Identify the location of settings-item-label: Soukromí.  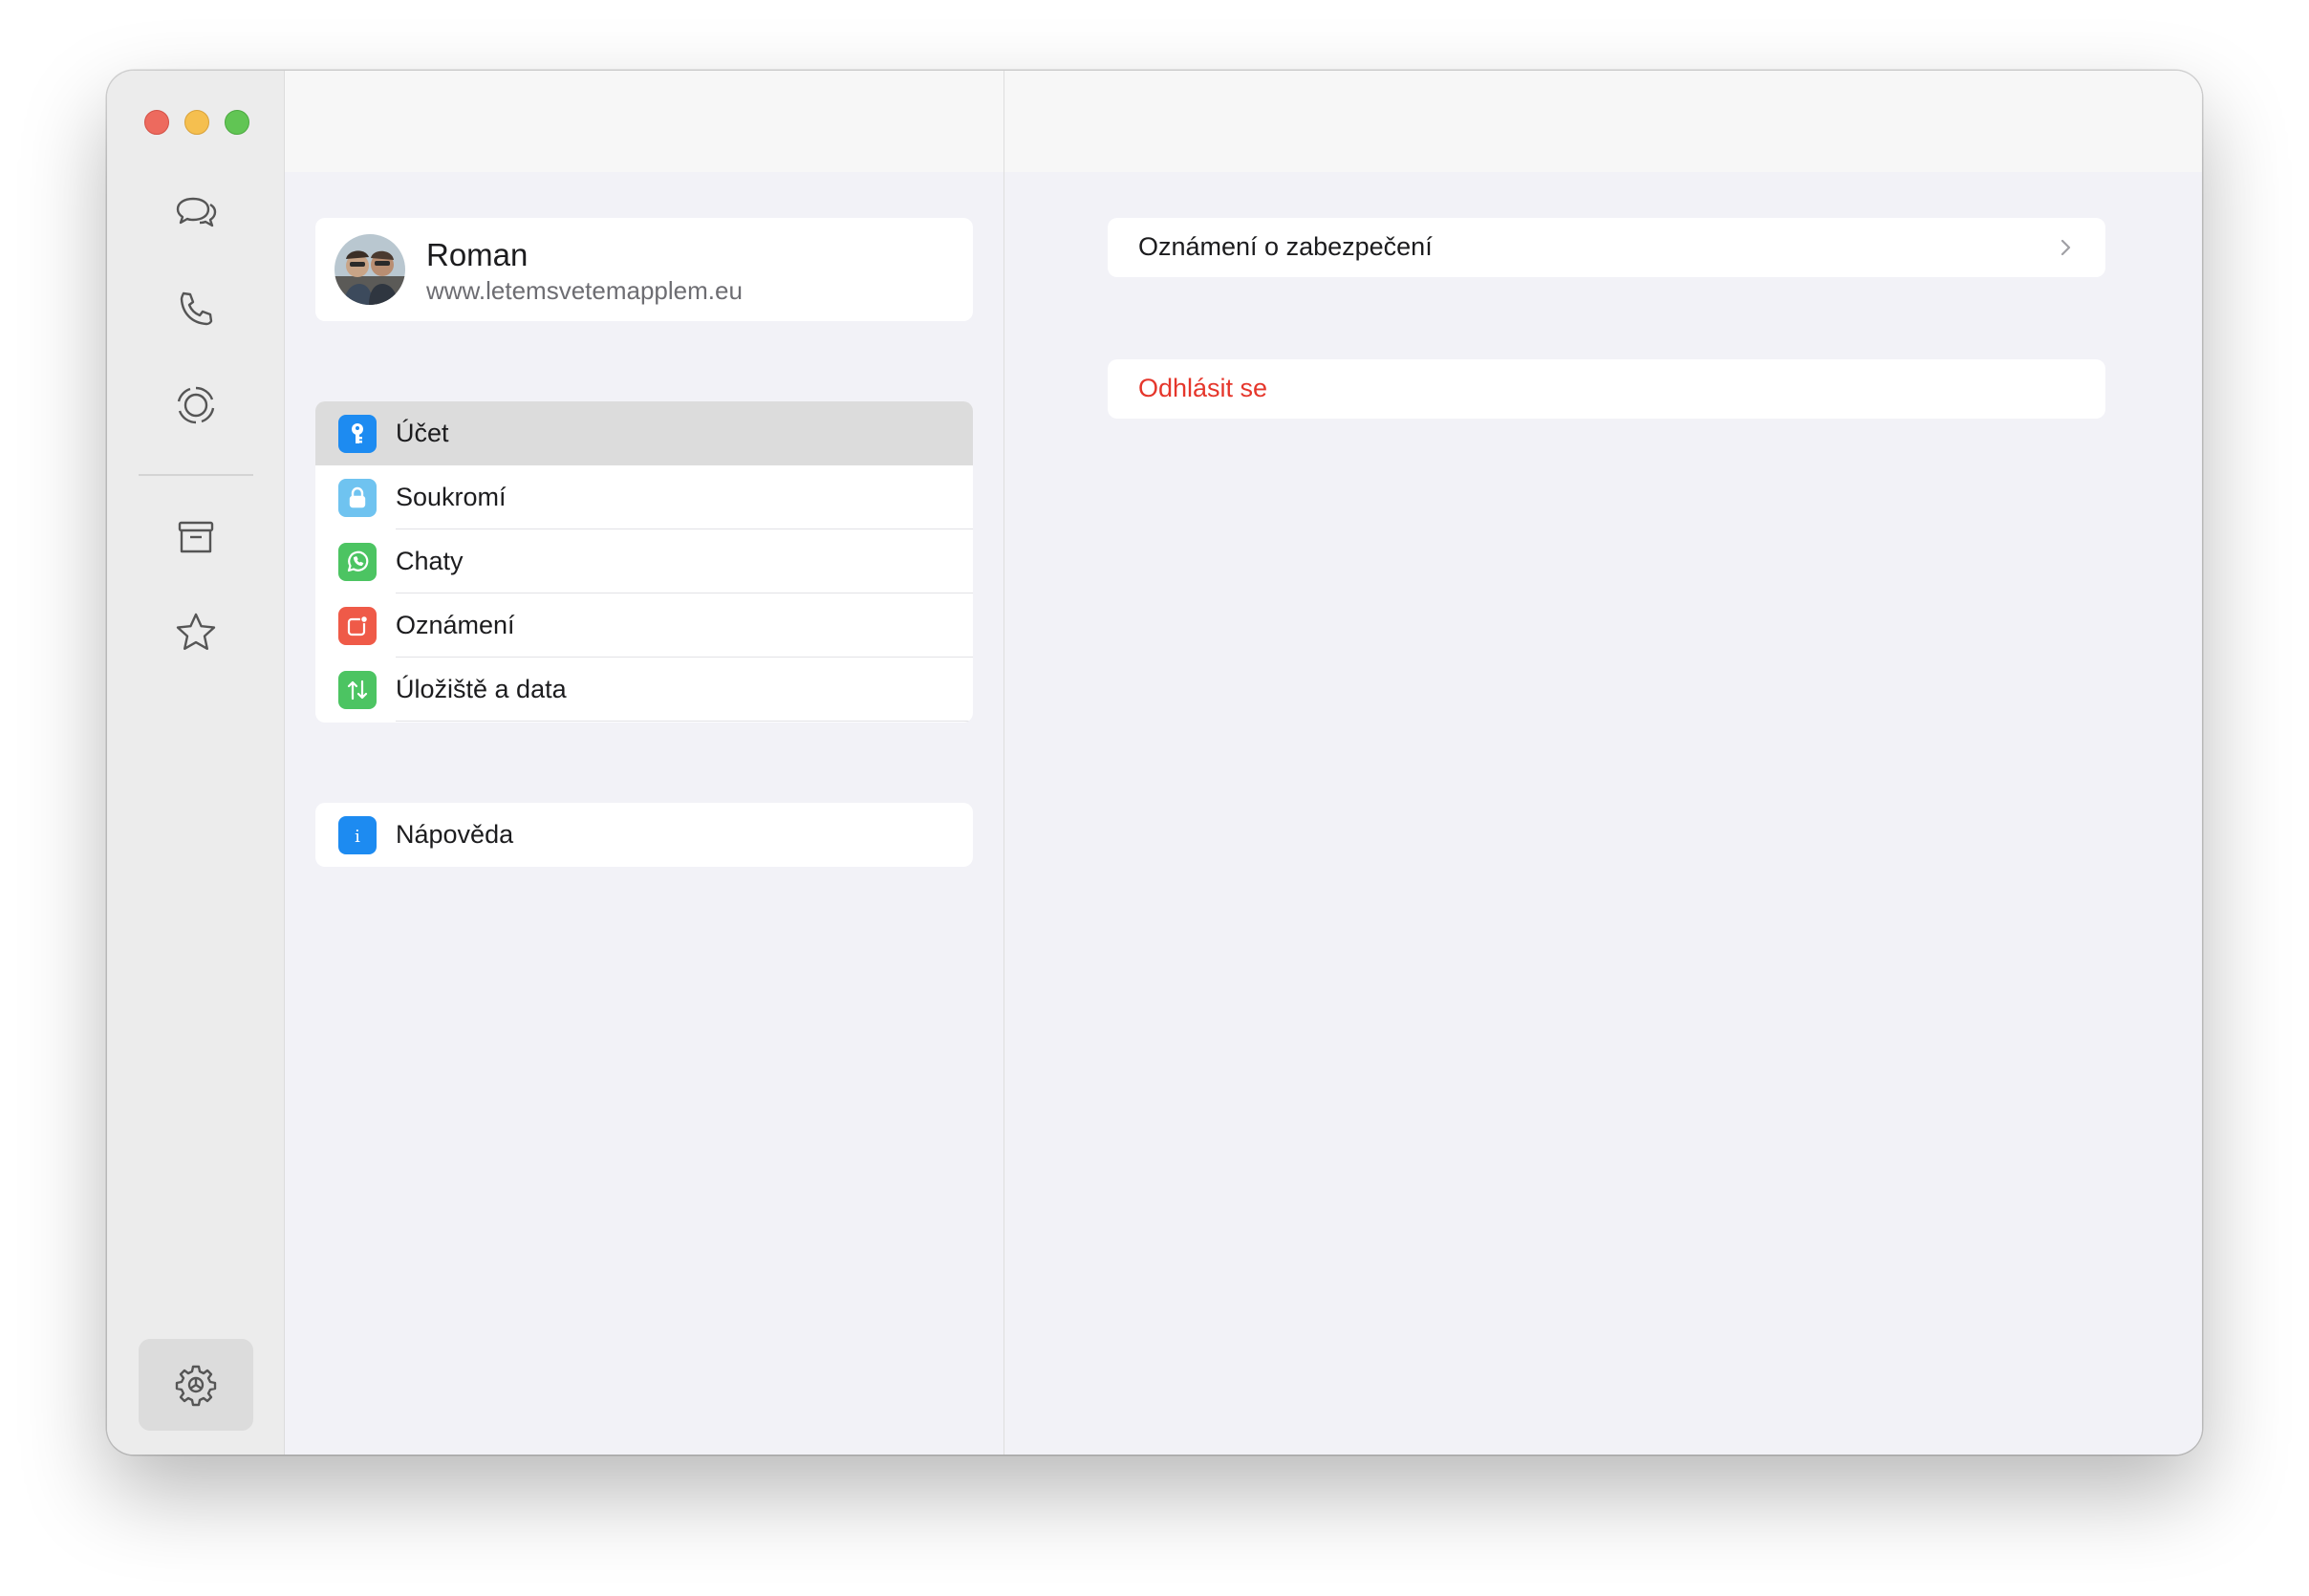
(452, 497).